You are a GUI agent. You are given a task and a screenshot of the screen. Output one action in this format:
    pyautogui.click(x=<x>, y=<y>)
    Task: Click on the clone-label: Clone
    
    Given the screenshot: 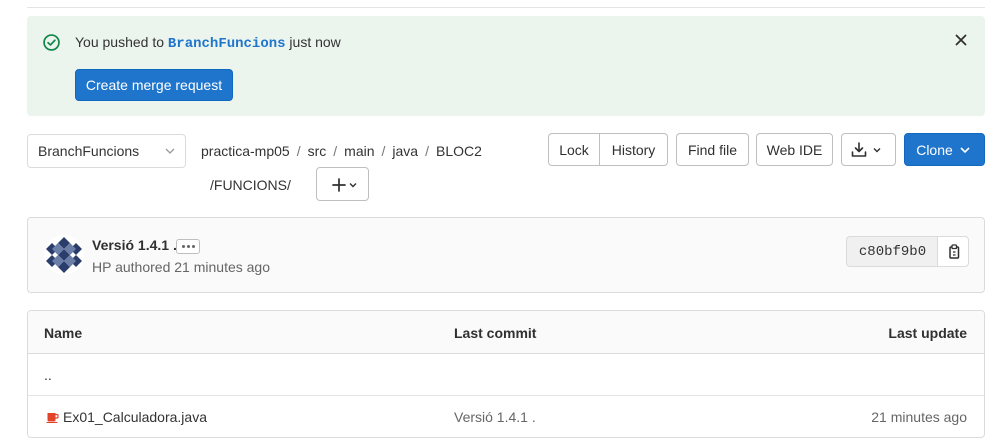 What is the action you would take?
    pyautogui.click(x=934, y=149)
    